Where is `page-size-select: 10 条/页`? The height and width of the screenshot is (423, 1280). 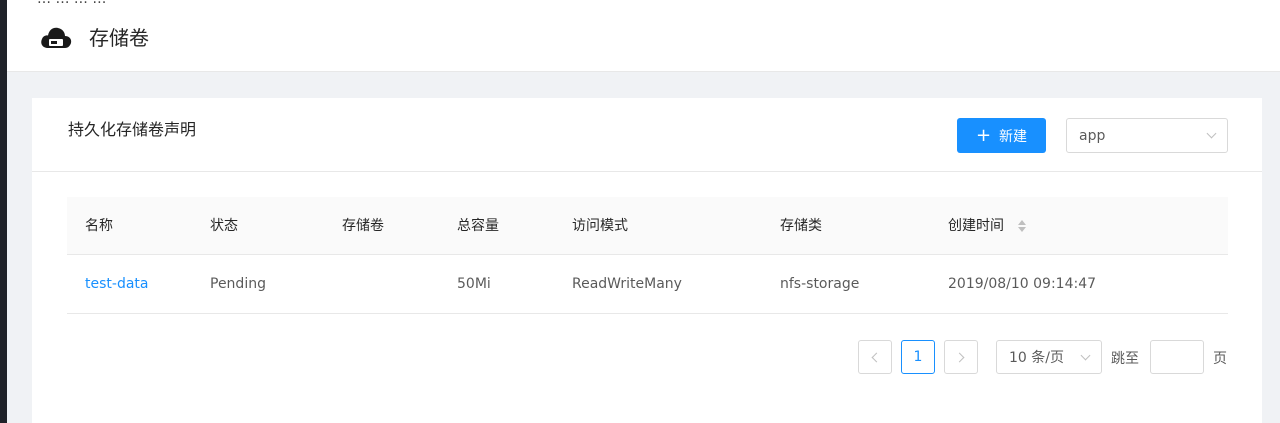 page-size-select: 10 条/页 is located at coordinates (1049, 357).